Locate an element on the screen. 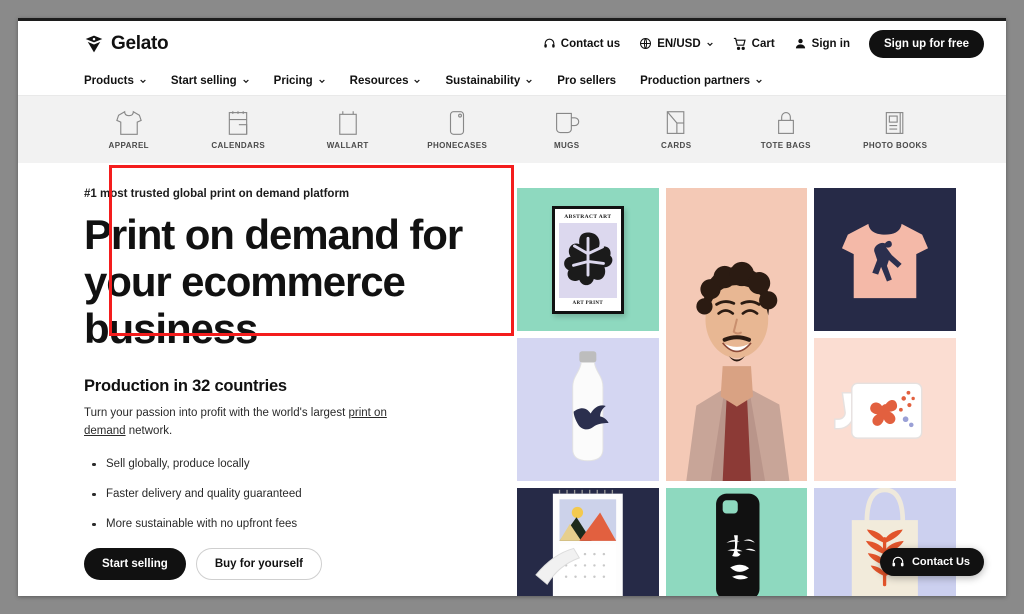  pink-tshirt-product is located at coordinates (885, 260).